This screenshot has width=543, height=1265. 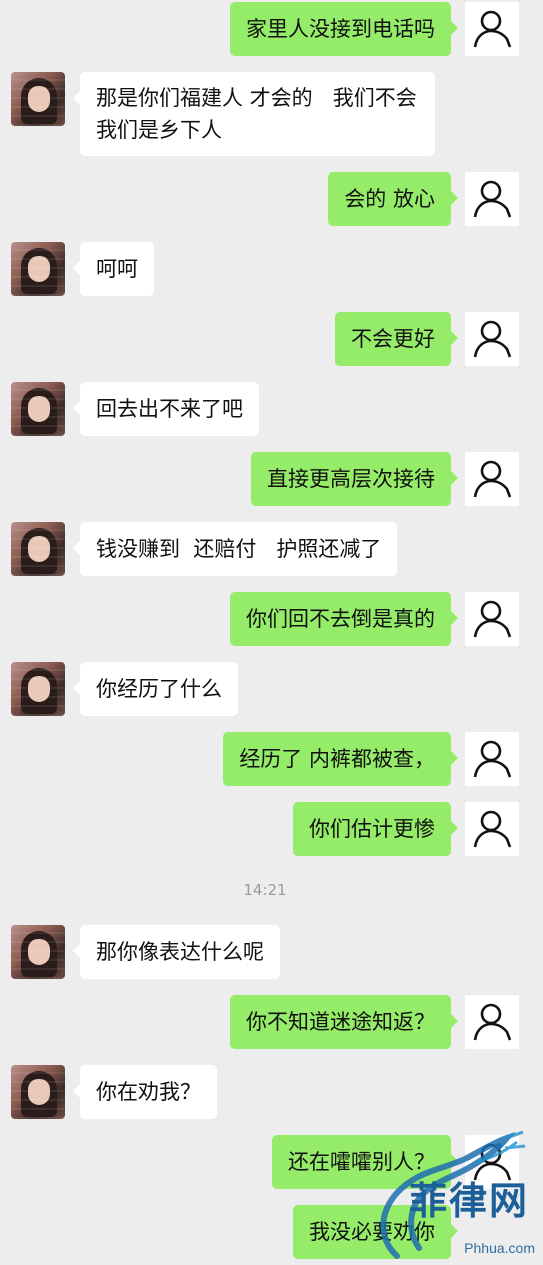 I want to click on sent-message-bubble: 不会更好, so click(x=396, y=339).